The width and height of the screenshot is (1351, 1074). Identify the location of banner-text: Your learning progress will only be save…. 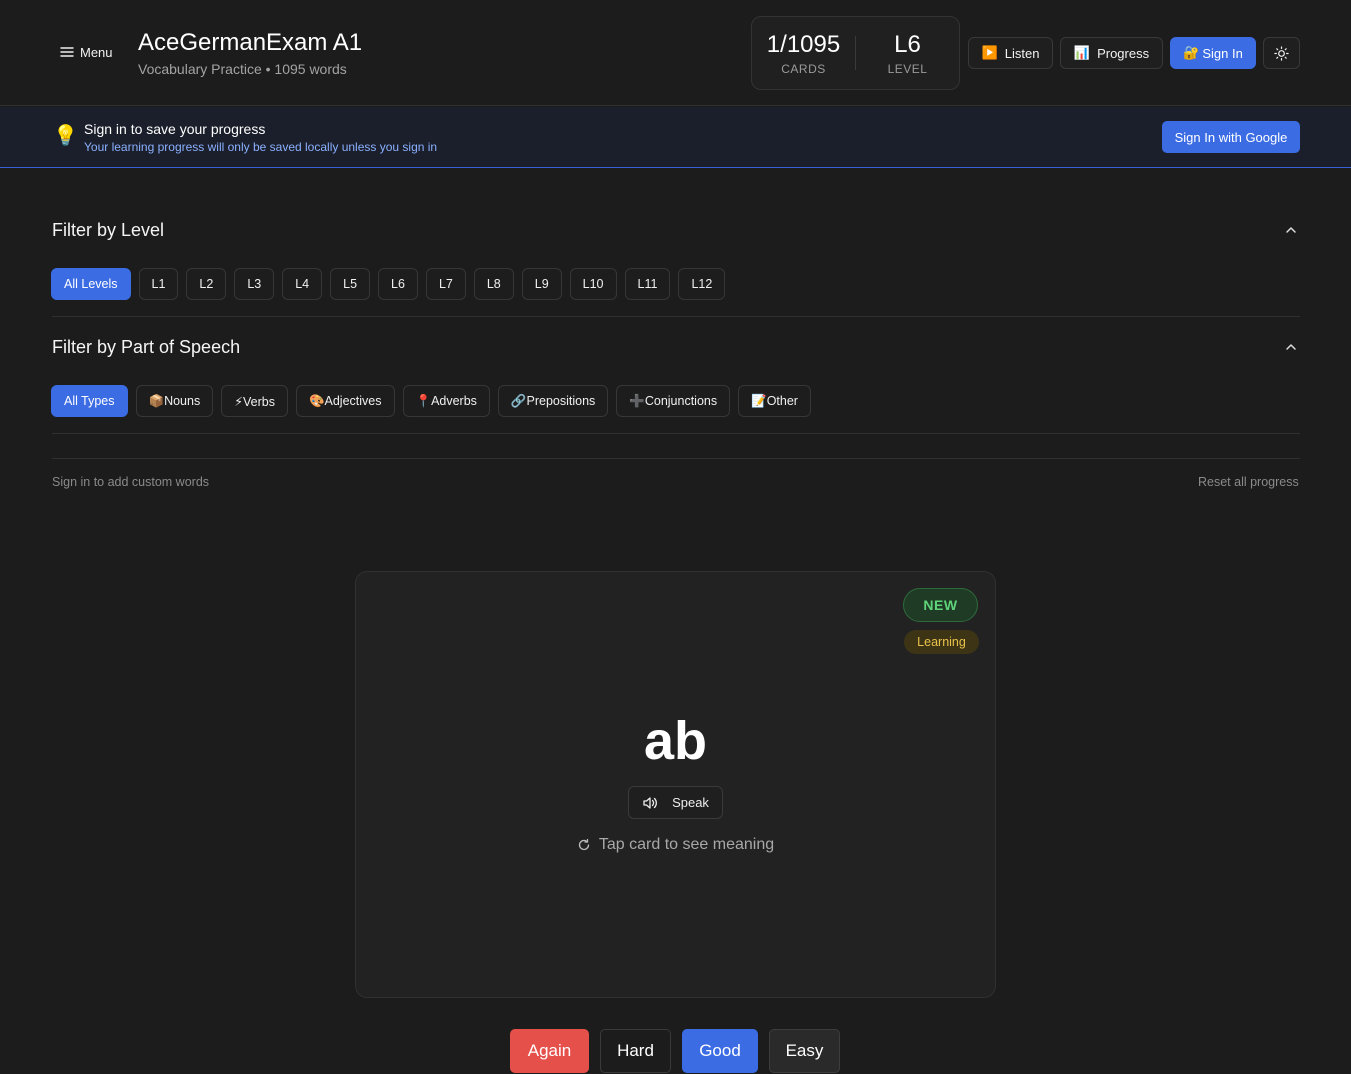
(261, 147).